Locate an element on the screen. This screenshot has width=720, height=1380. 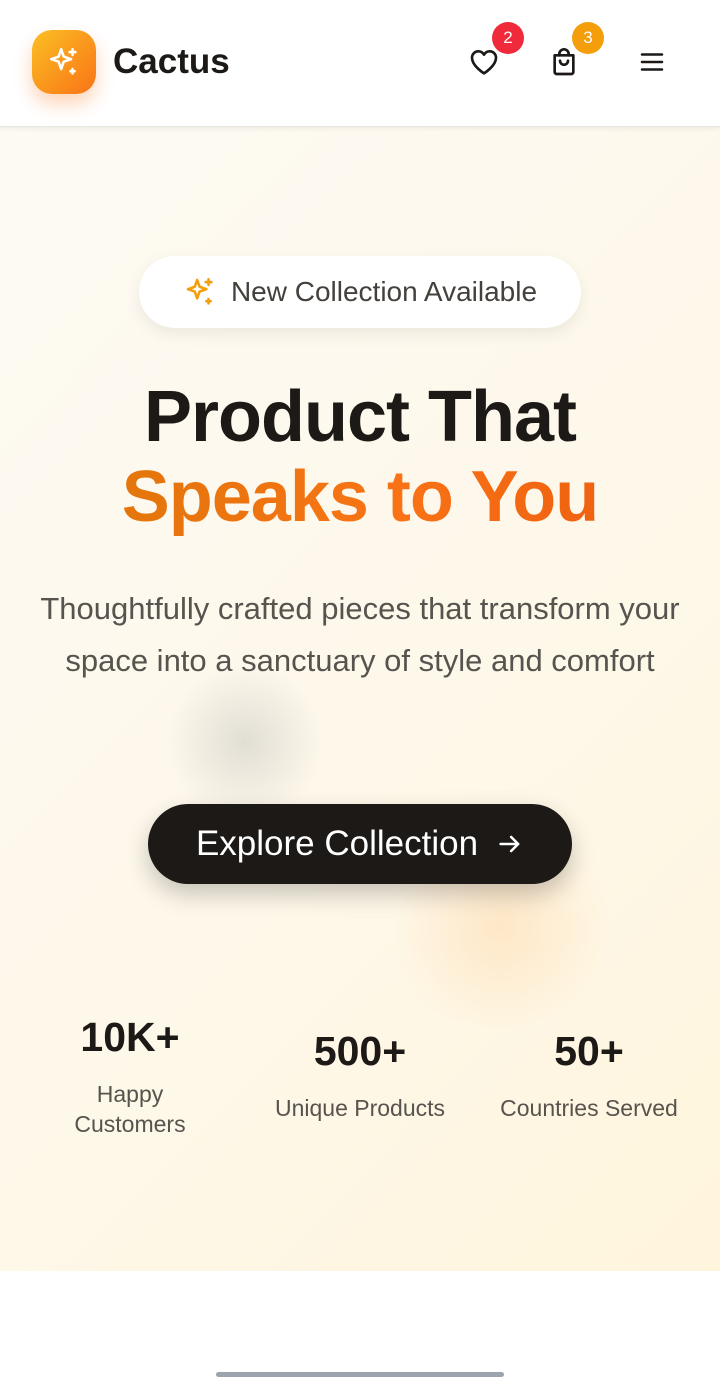
stat-value: 500+ is located at coordinates (360, 1051).